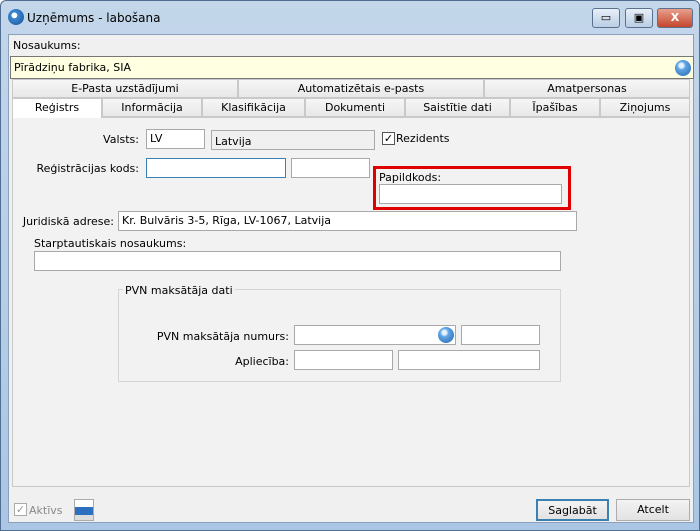  What do you see at coordinates (57, 108) in the screenshot?
I see `tab-registry: Reģistrs` at bounding box center [57, 108].